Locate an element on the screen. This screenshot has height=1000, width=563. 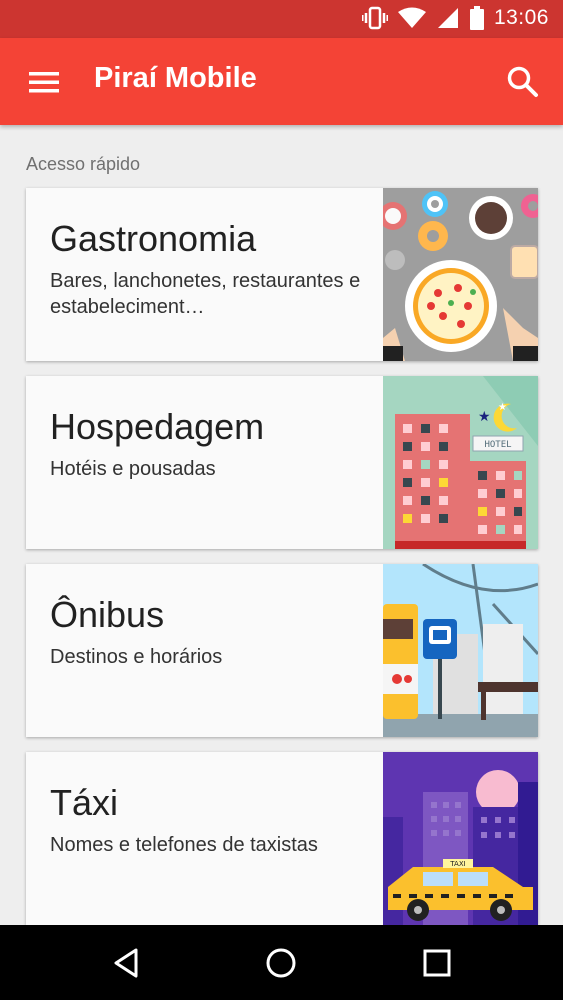
back-icon is located at coordinates (126, 963).